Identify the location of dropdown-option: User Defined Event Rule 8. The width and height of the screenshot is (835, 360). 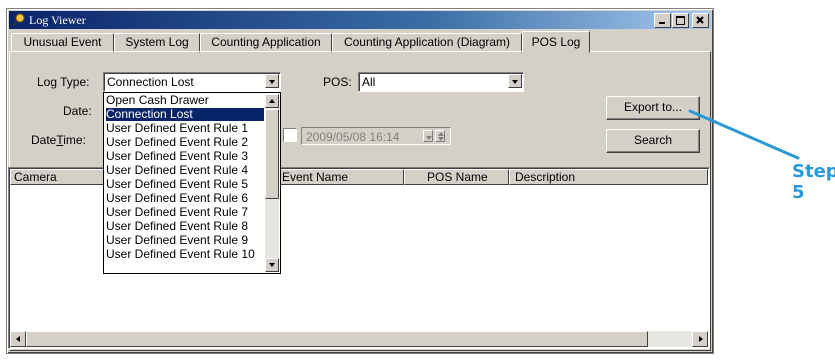
(185, 226).